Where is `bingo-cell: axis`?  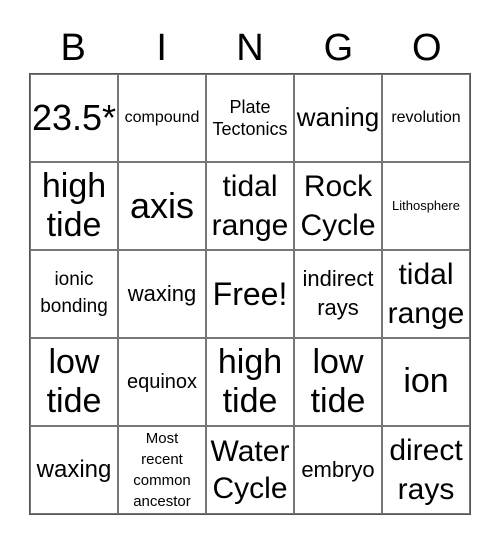 bingo-cell: axis is located at coordinates (162, 206).